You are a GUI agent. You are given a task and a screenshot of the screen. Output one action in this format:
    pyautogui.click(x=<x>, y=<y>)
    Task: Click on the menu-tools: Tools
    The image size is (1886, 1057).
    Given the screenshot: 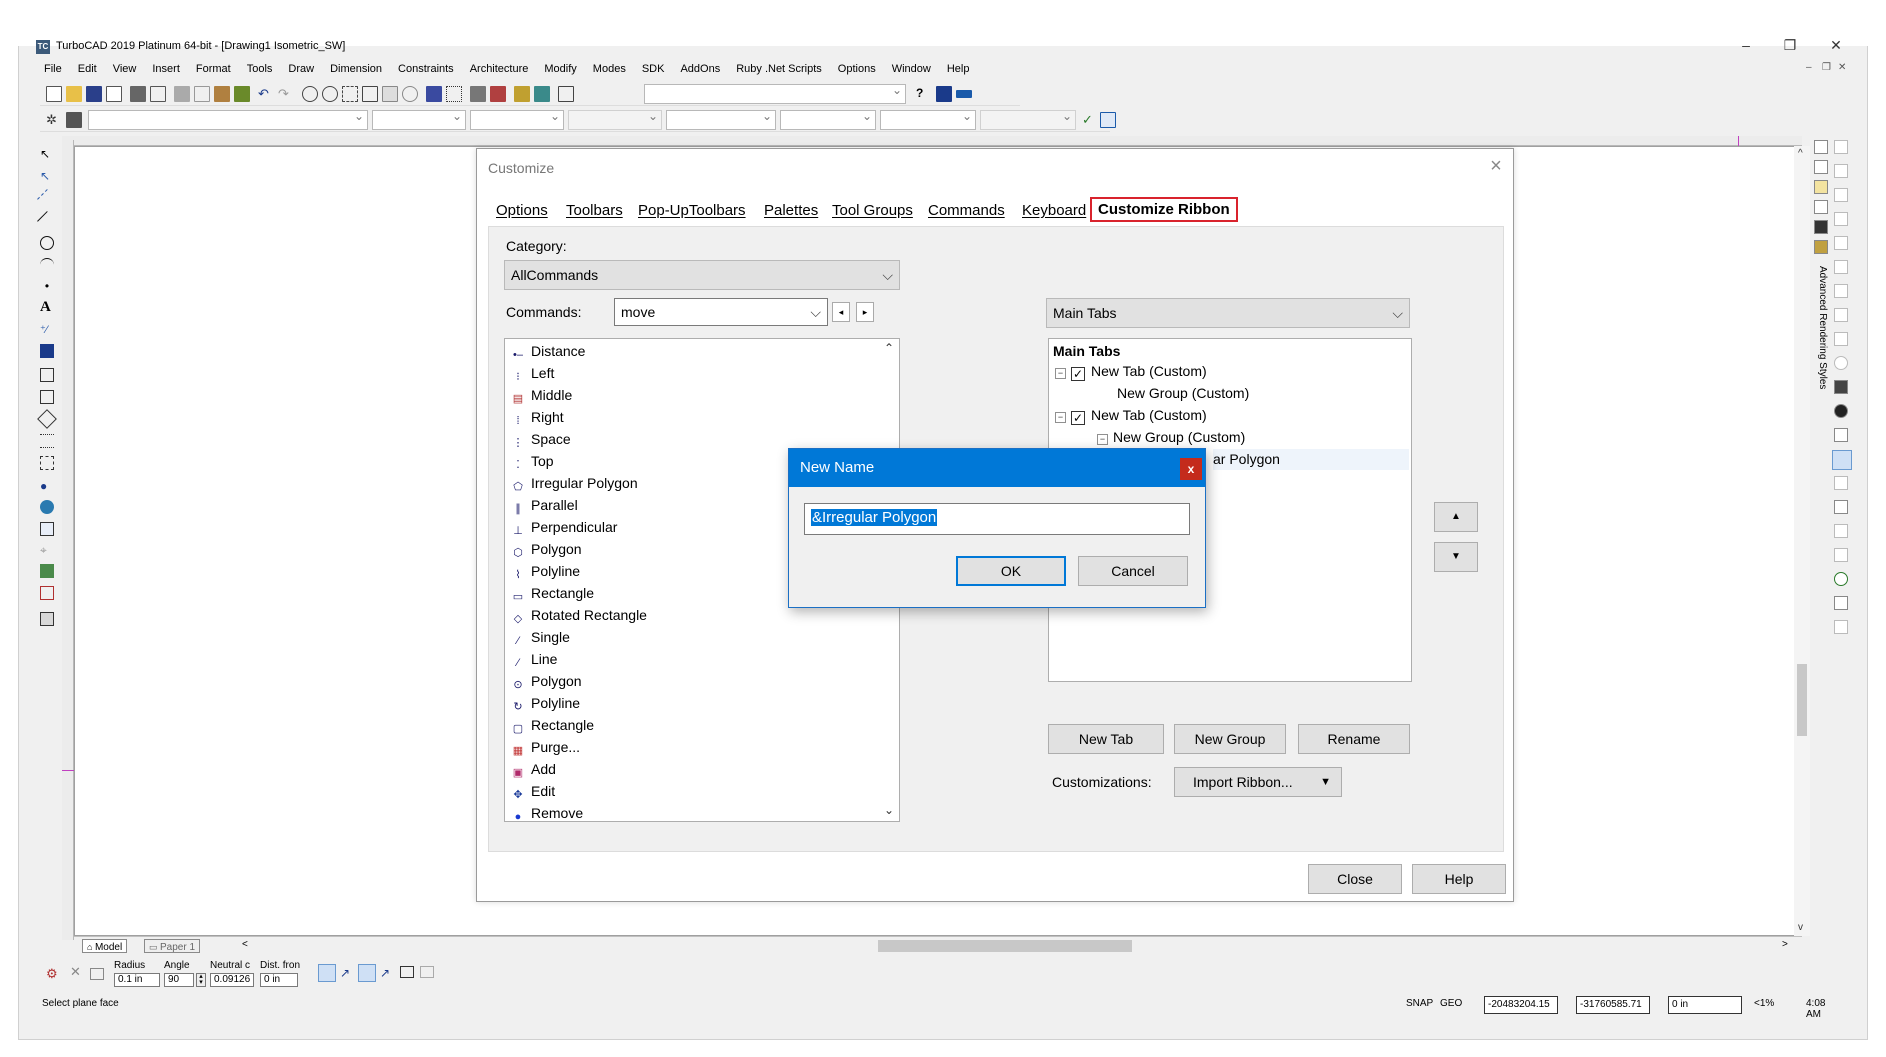 What is the action you would take?
    pyautogui.click(x=260, y=69)
    